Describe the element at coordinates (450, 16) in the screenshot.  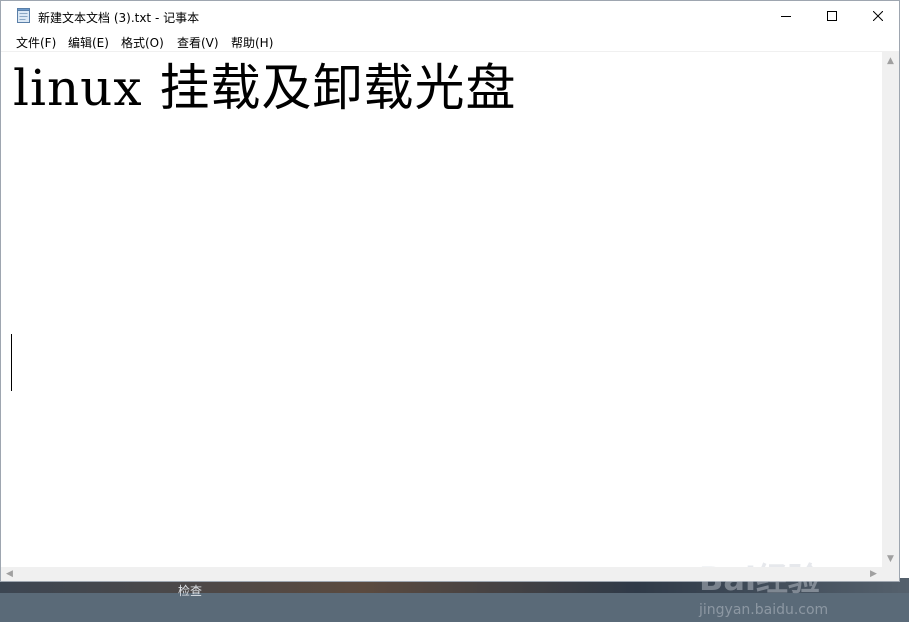
I see `title-bar: 新建文本文档 (3).txt - 记事本` at that location.